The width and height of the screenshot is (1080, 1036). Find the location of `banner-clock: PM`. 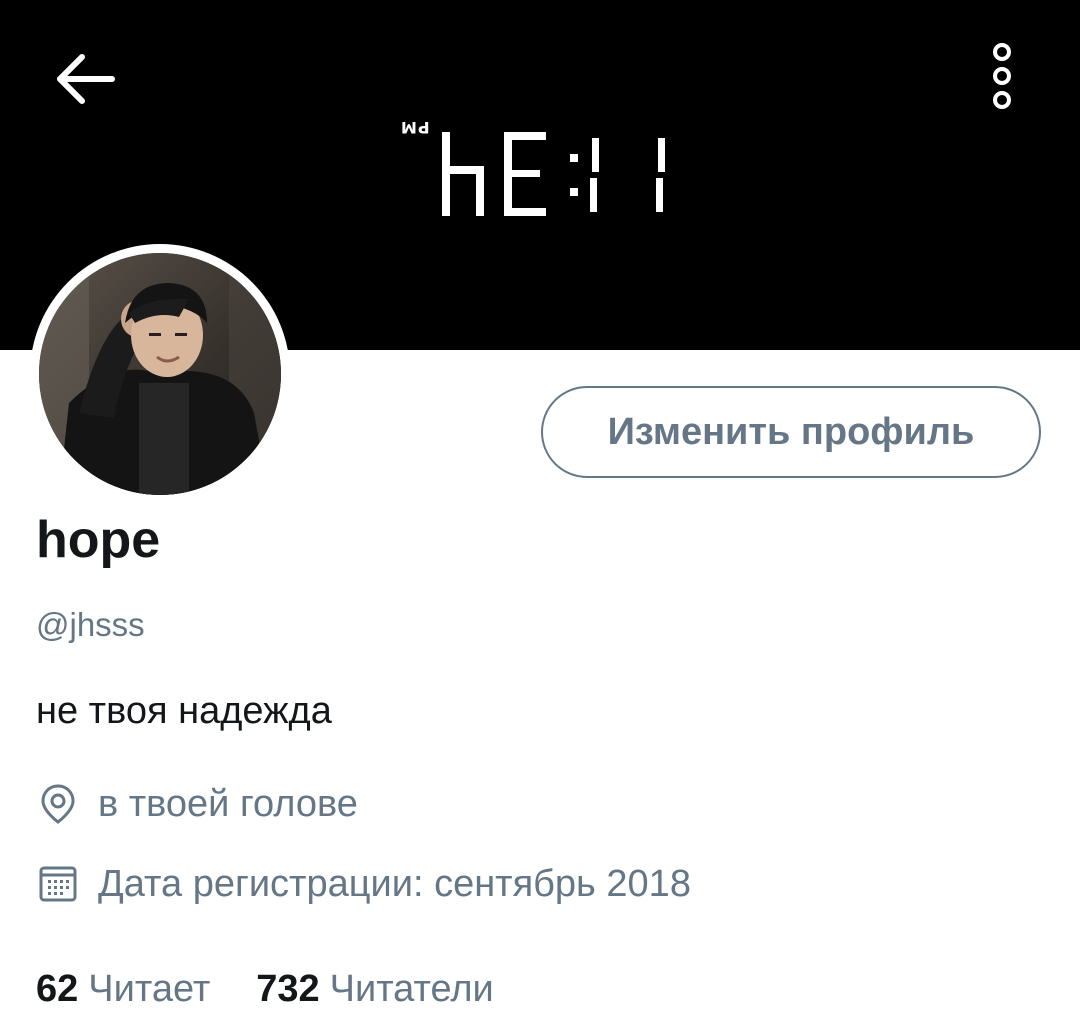

banner-clock: PM is located at coordinates (545, 173).